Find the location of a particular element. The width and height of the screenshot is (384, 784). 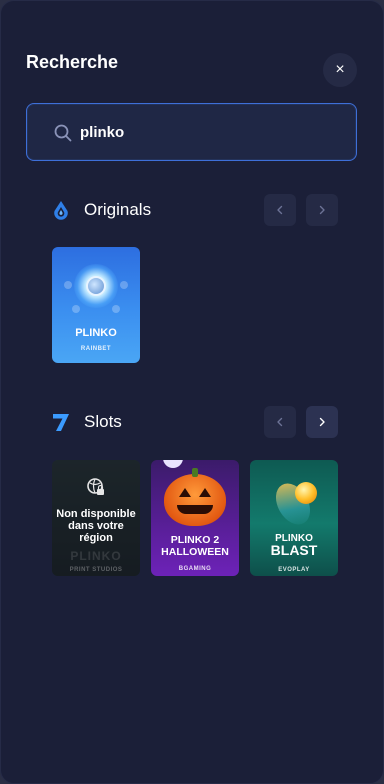

game-card-plinko-2-halloween: PLINKO 2 HALLOWEEN BGAMING is located at coordinates (195, 518).